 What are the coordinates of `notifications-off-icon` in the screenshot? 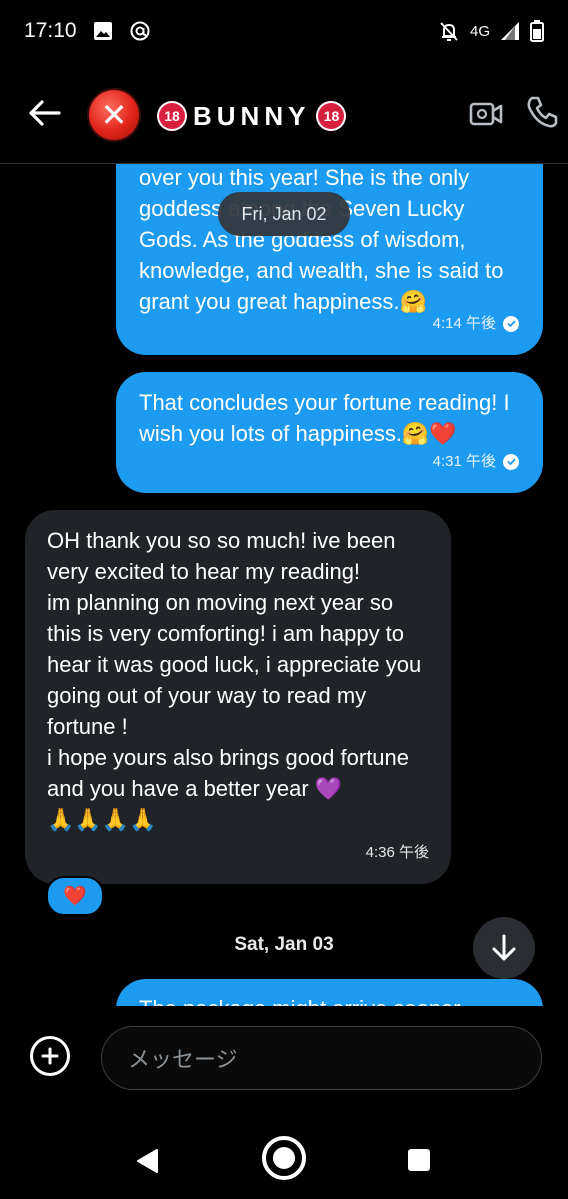 It's located at (449, 31).